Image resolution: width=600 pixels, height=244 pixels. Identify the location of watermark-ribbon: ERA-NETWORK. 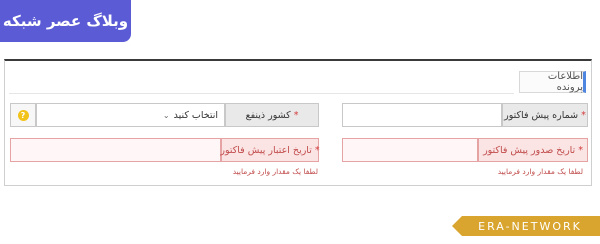
(526, 226).